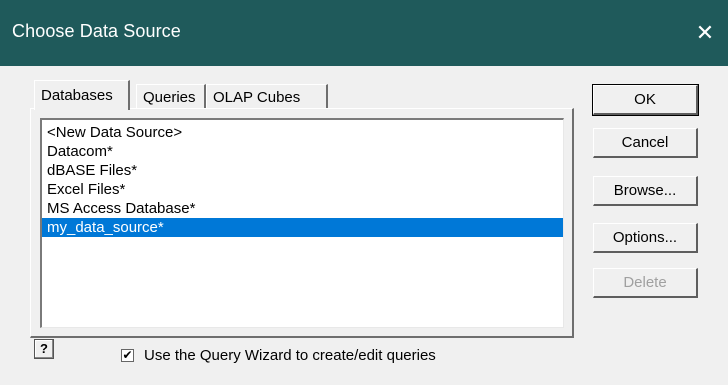  I want to click on delete-button: Delete, so click(645, 283).